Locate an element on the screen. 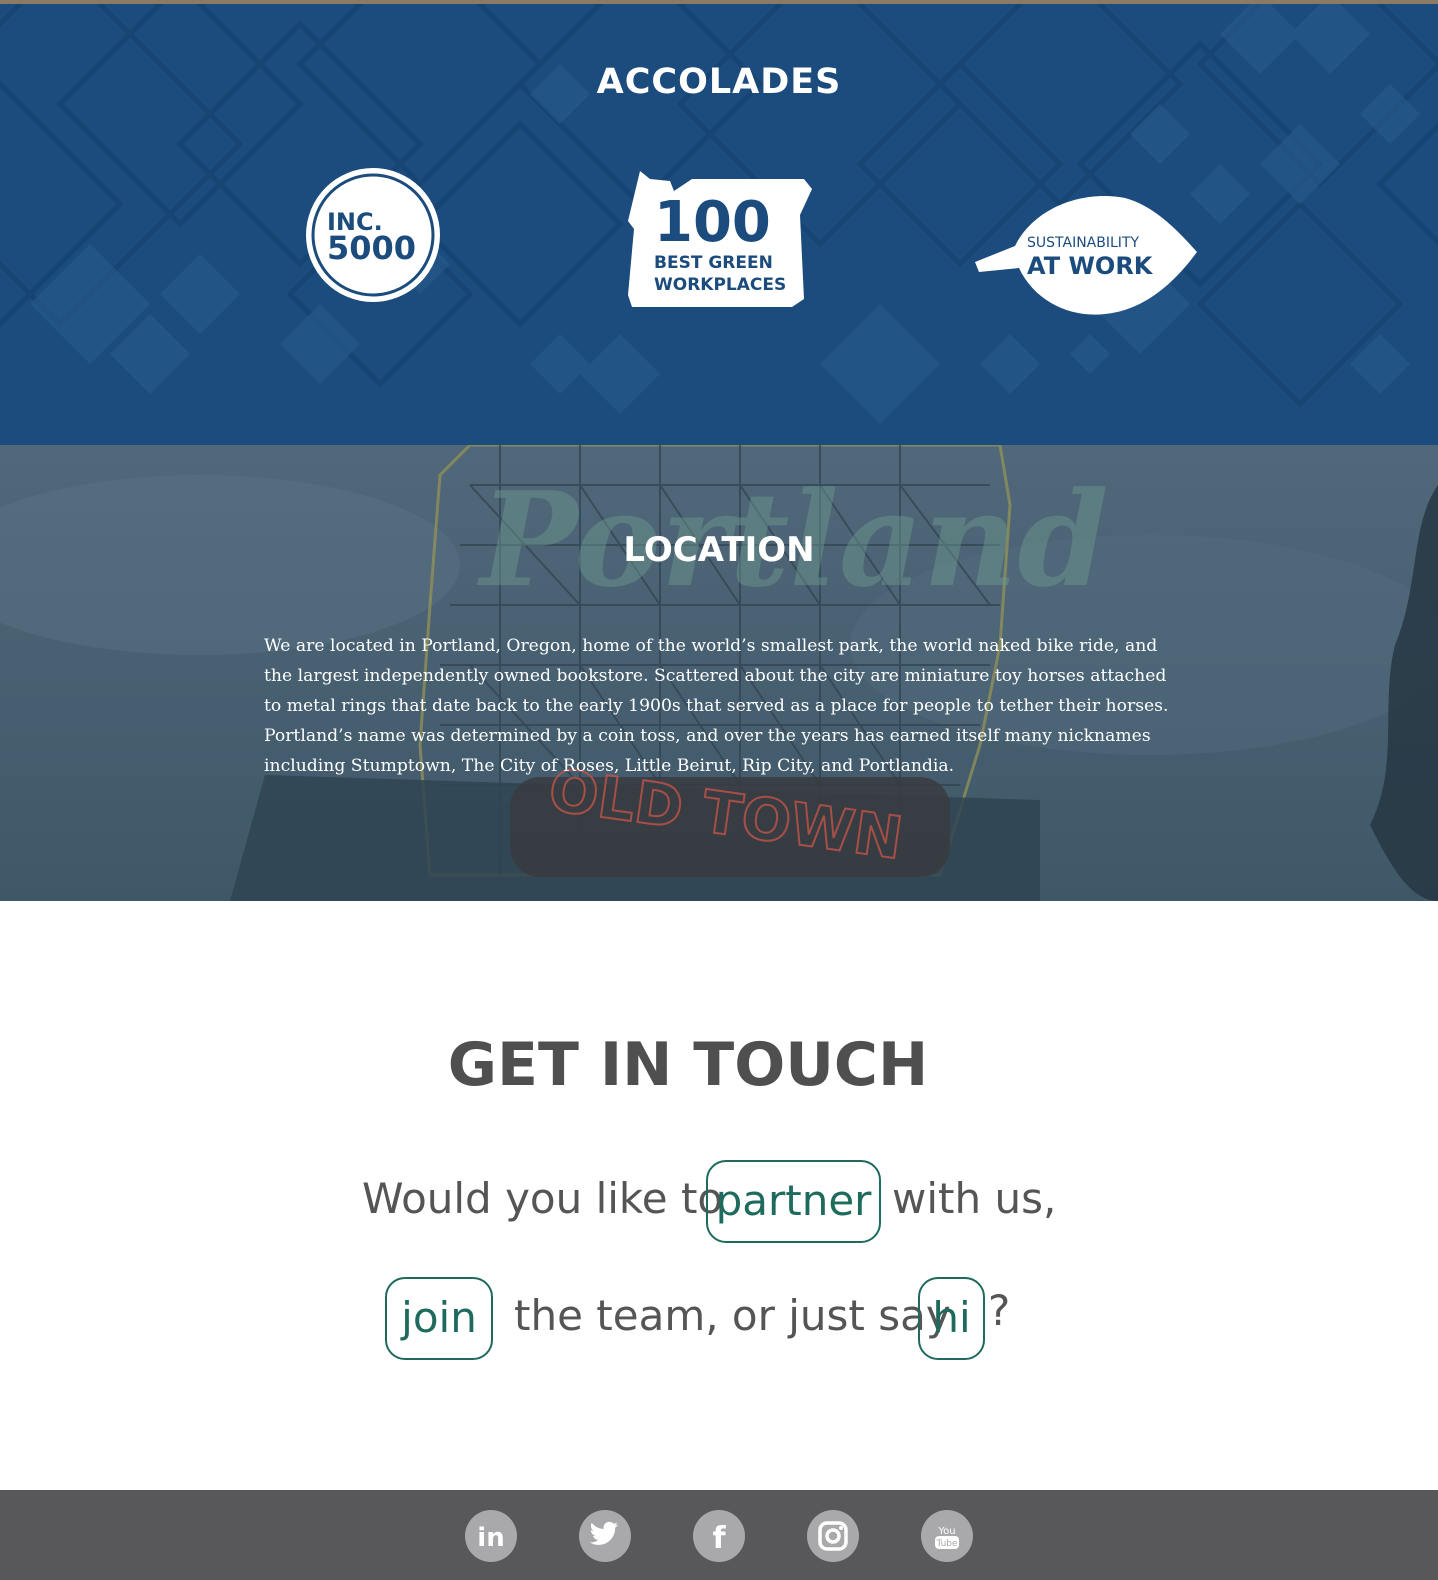 The width and height of the screenshot is (1438, 1580). linkedin-icon: in is located at coordinates (490, 1538).